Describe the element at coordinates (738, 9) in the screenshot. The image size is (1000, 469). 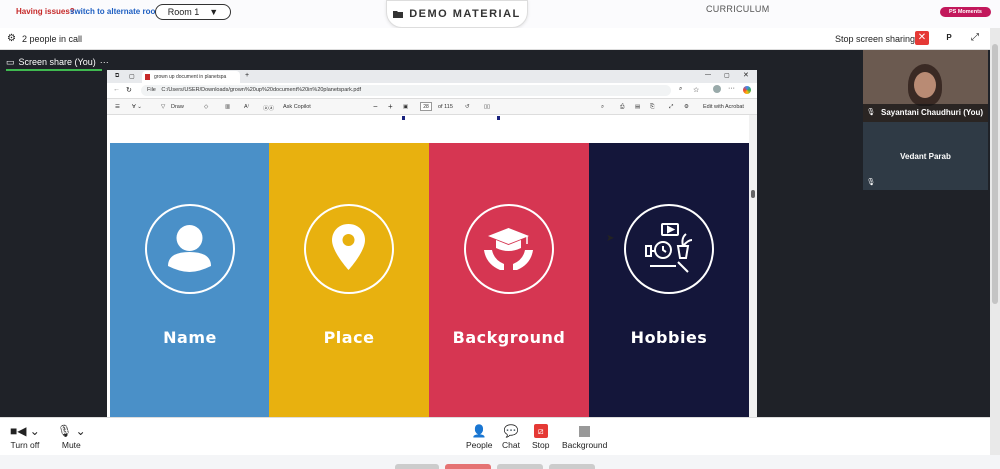
I see `curriculum-link: CURRICULUM` at that location.